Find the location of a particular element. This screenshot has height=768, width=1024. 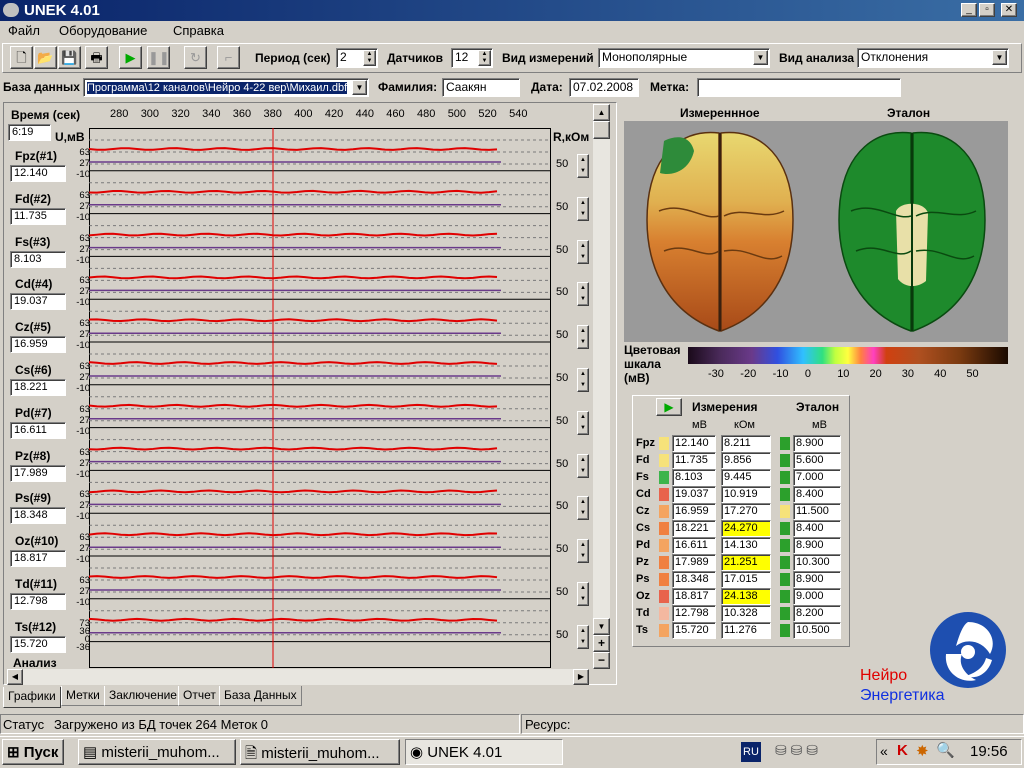

channel-value-field: 12.140 is located at coordinates (38, 173).